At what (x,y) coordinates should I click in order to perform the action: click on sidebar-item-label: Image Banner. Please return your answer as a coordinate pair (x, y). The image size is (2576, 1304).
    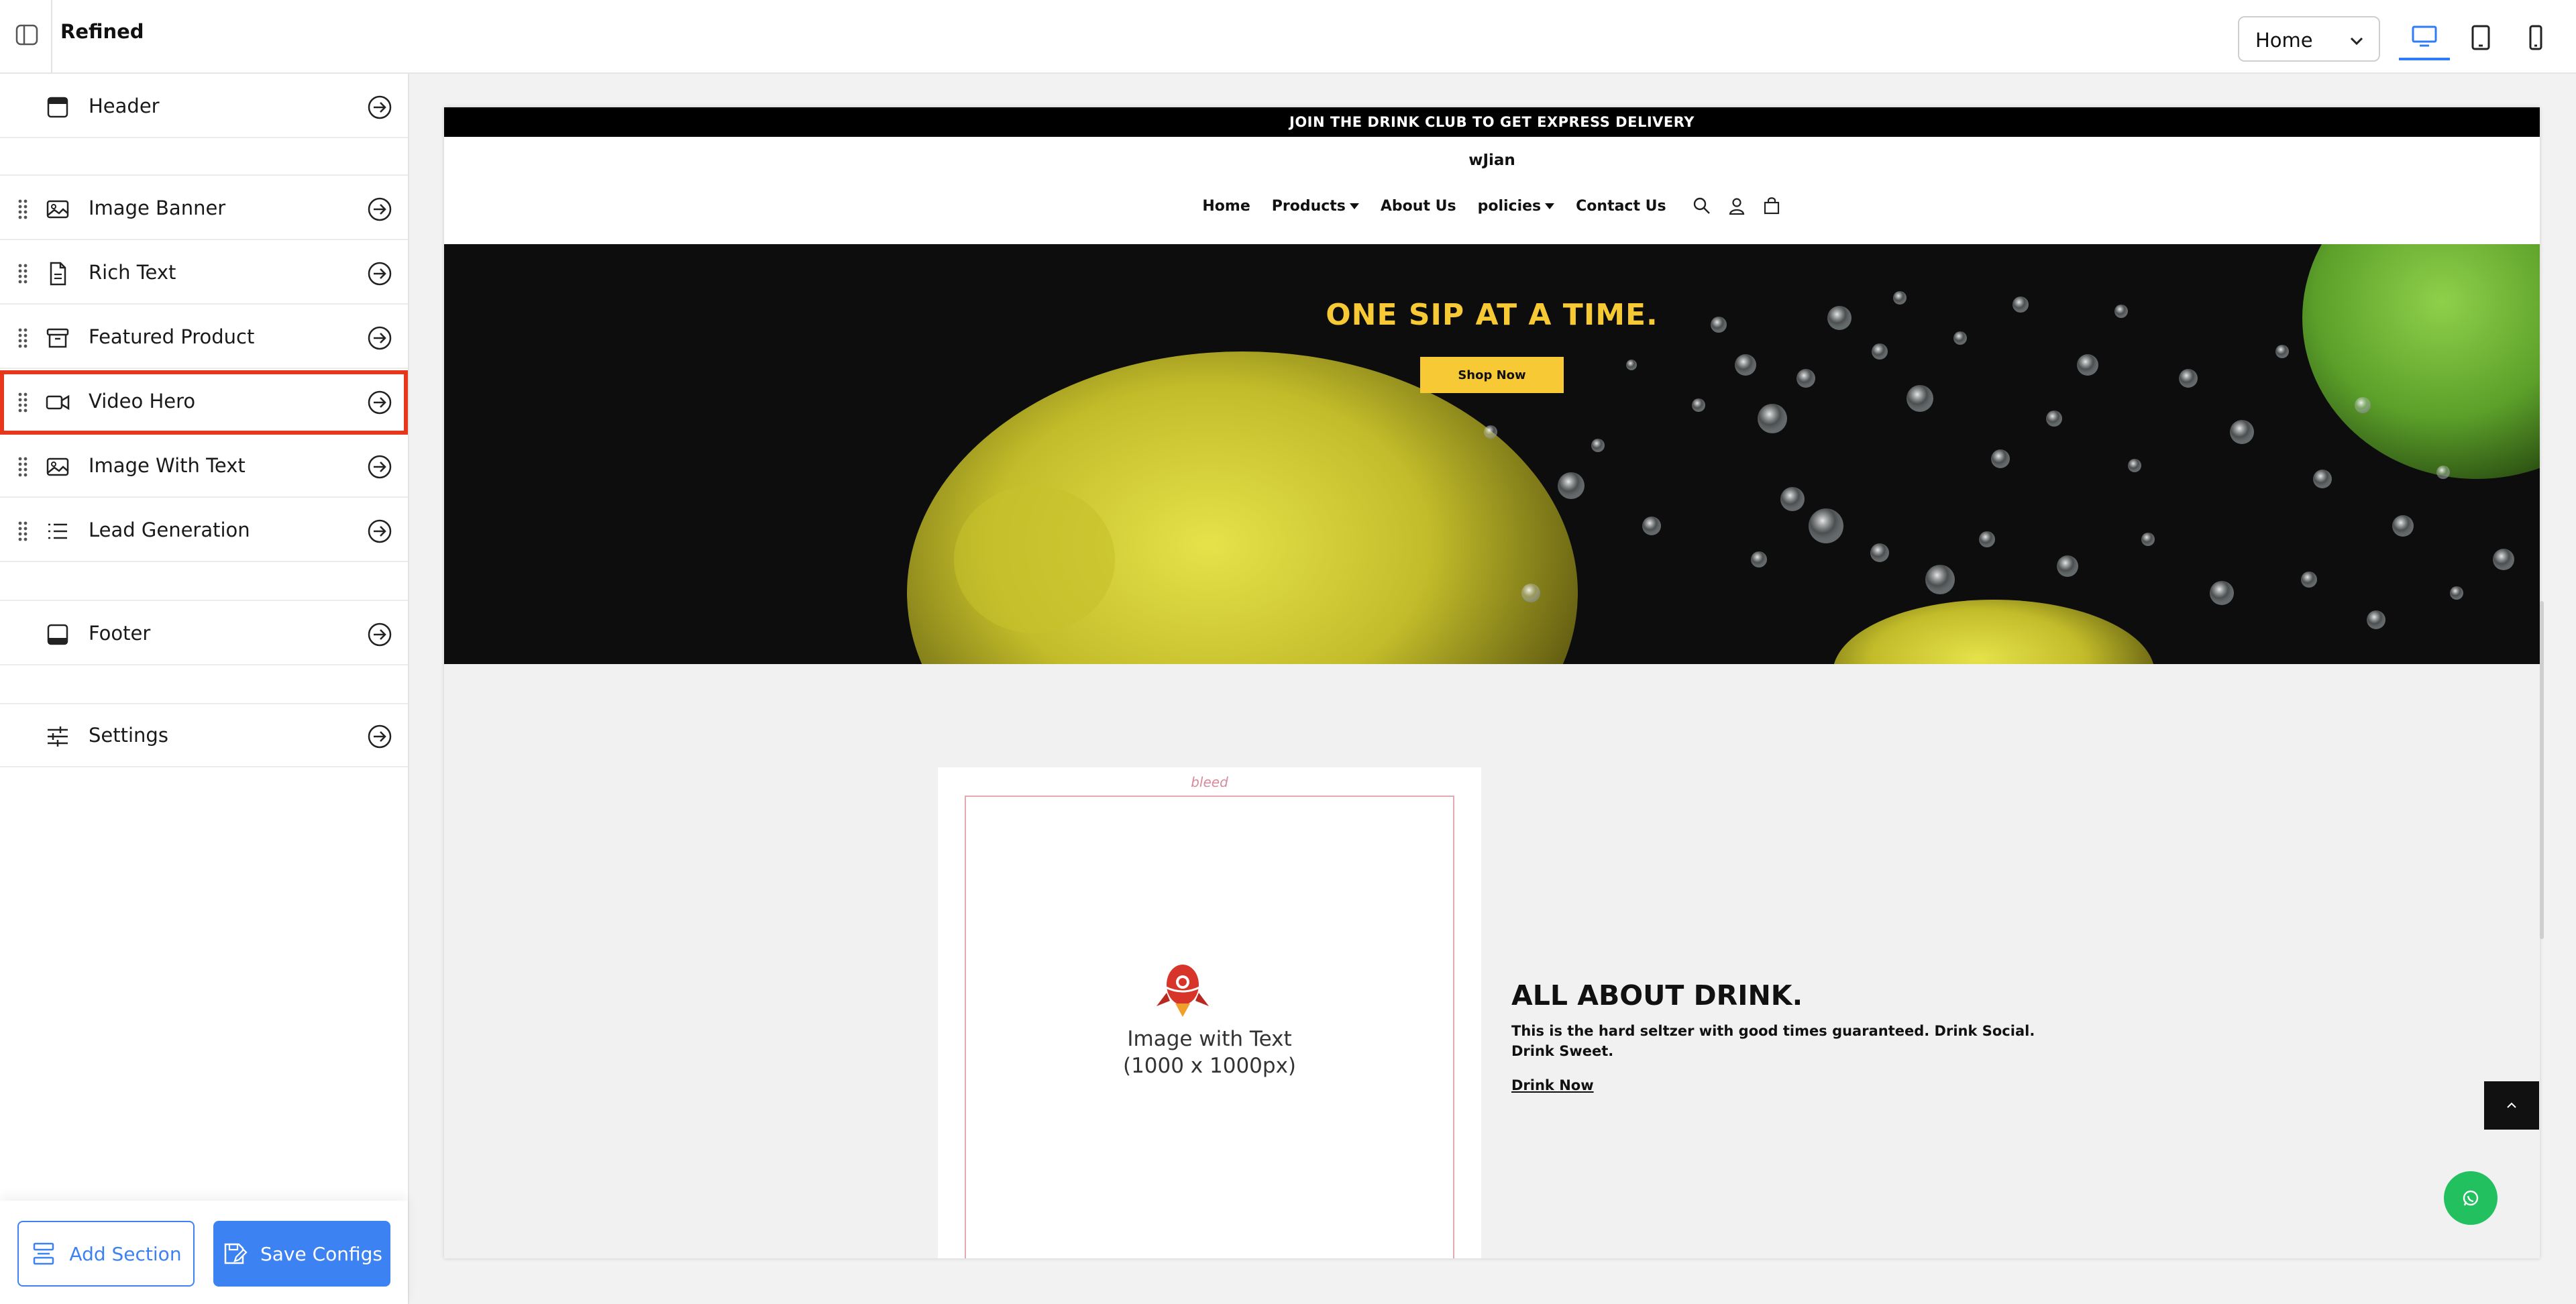
    Looking at the image, I should click on (157, 208).